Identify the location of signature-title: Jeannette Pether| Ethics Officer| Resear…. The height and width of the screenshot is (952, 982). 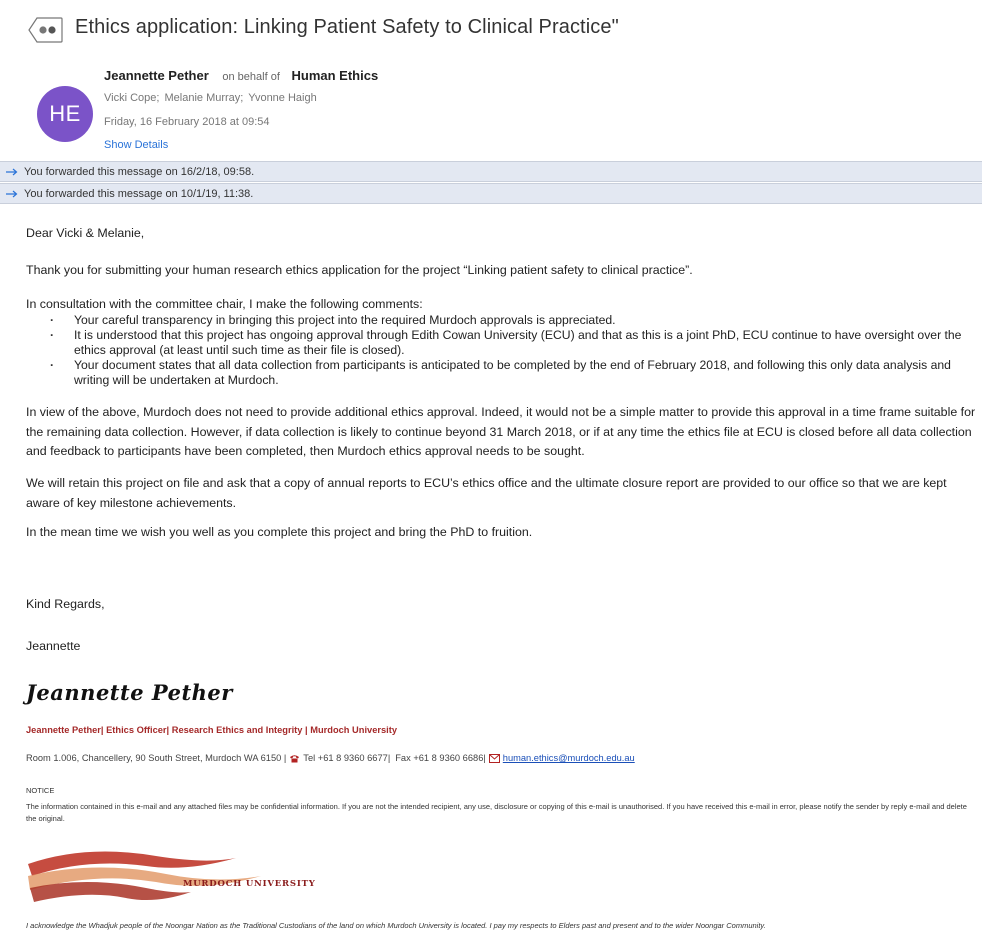
(212, 730).